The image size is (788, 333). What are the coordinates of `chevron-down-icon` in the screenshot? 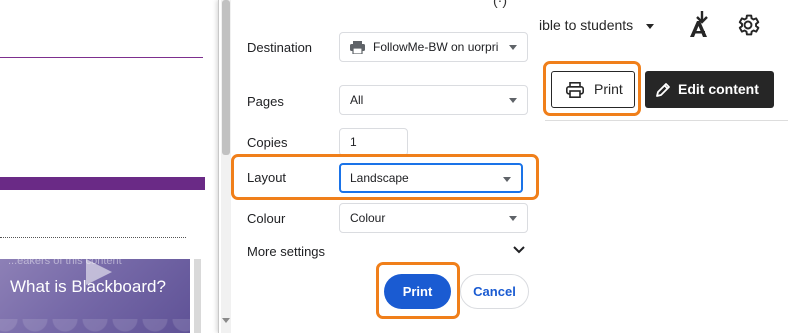 It's located at (519, 250).